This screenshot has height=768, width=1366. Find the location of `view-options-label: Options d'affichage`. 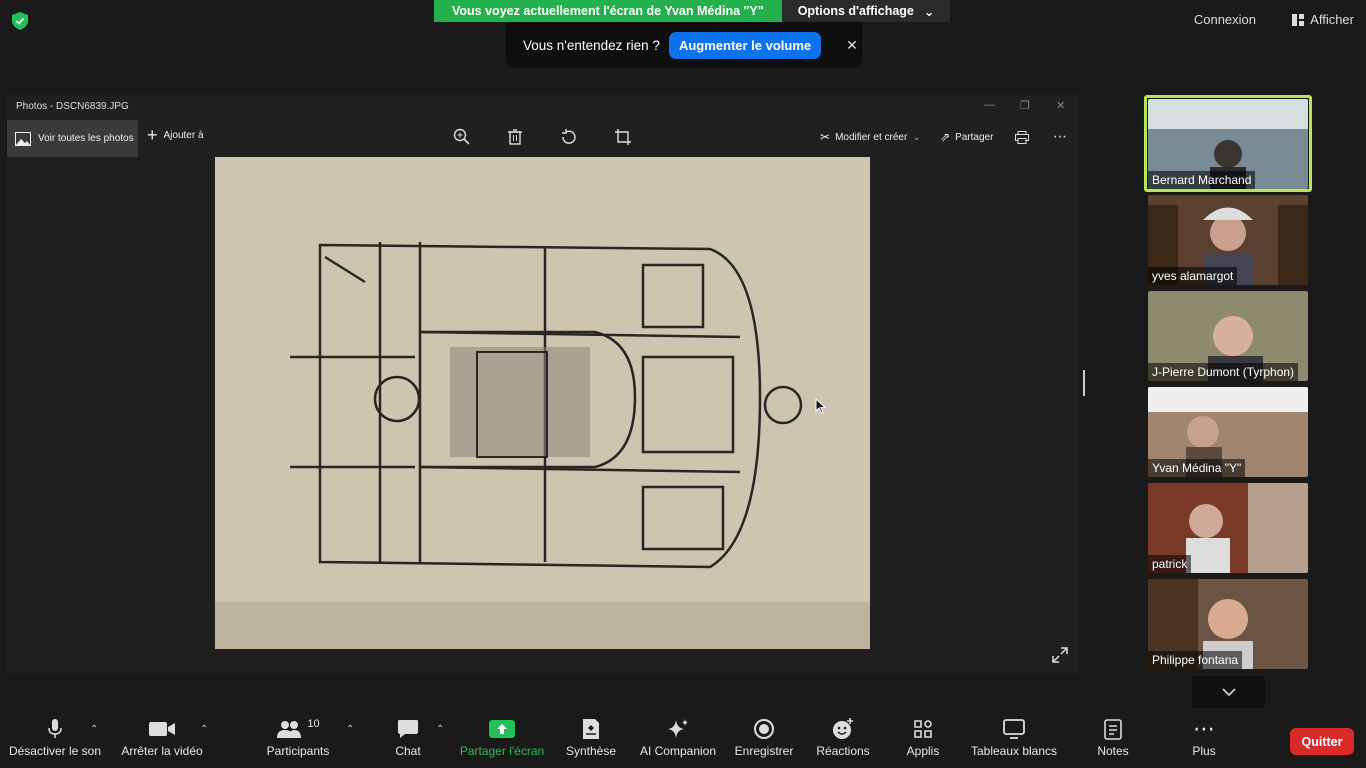

view-options-label: Options d'affichage is located at coordinates (855, 11).